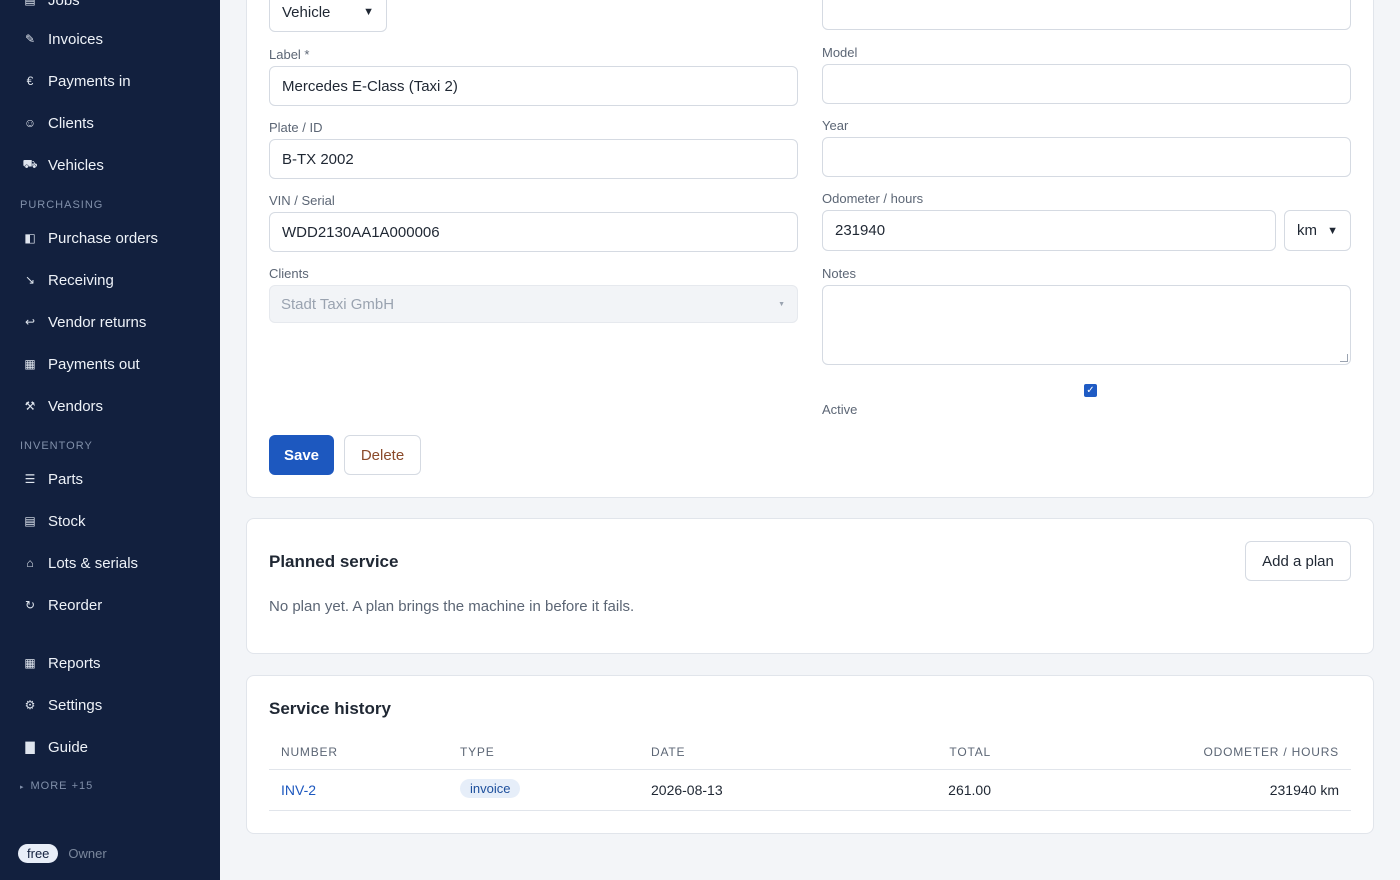 This screenshot has width=1400, height=880. I want to click on column-header-date: DATE, so click(668, 752).